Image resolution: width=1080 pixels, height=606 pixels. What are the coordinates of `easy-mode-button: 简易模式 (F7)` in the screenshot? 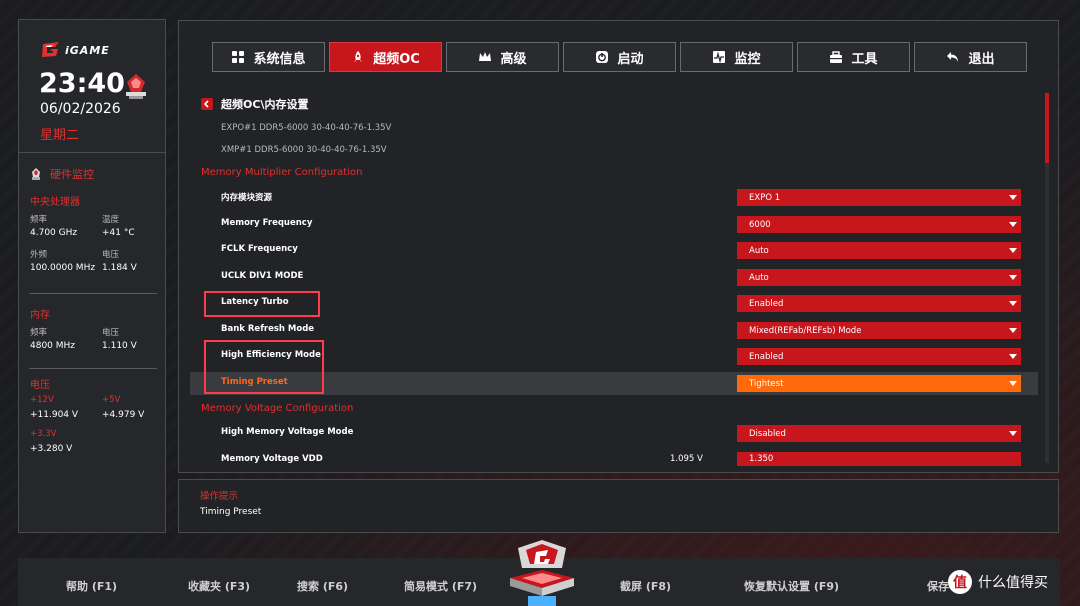 It's located at (440, 586).